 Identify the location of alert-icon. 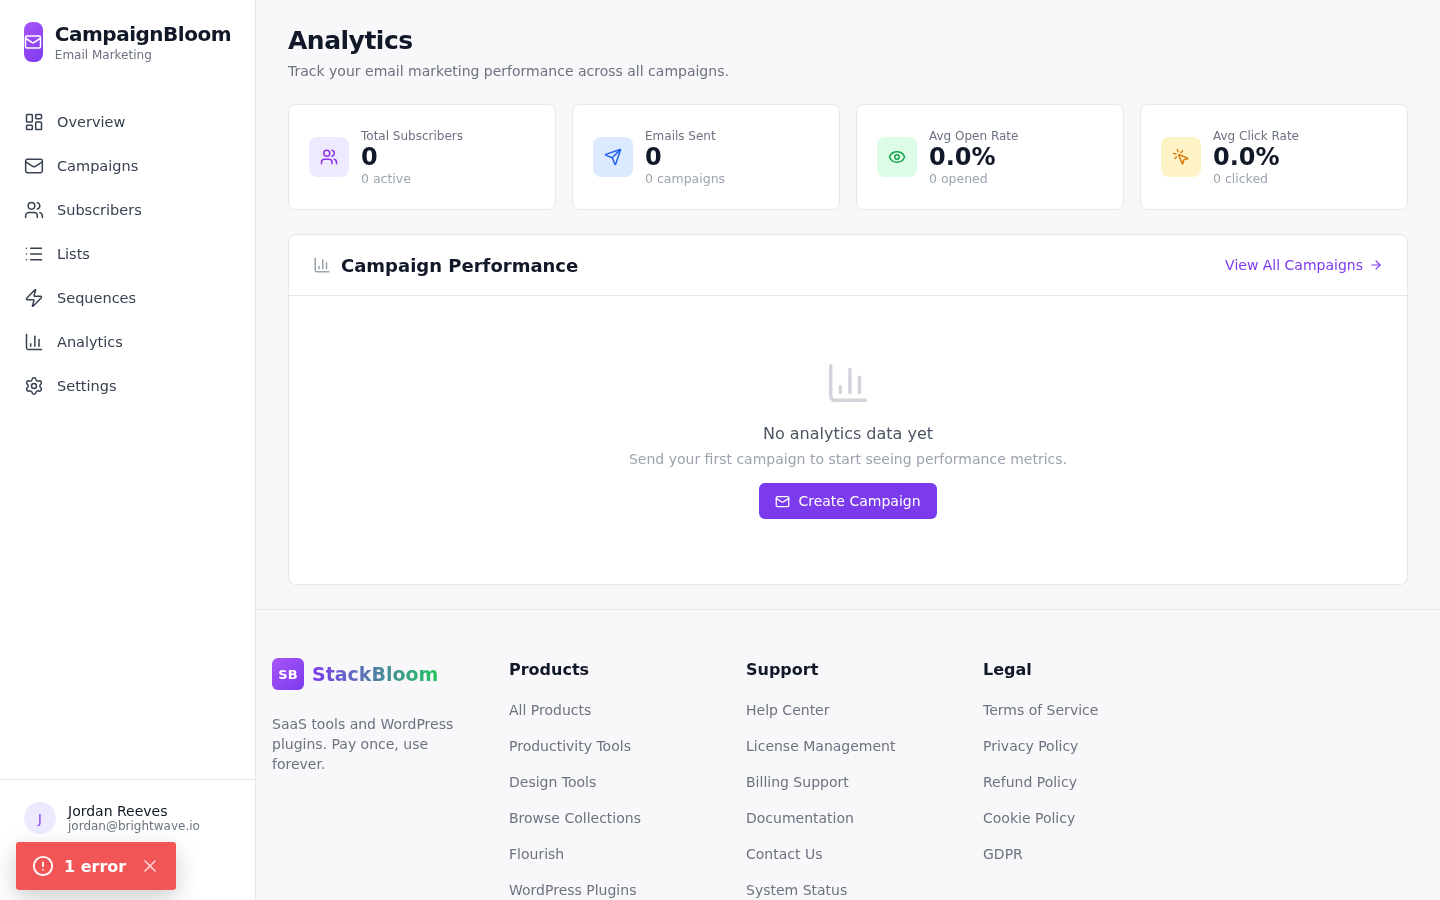
(43, 866).